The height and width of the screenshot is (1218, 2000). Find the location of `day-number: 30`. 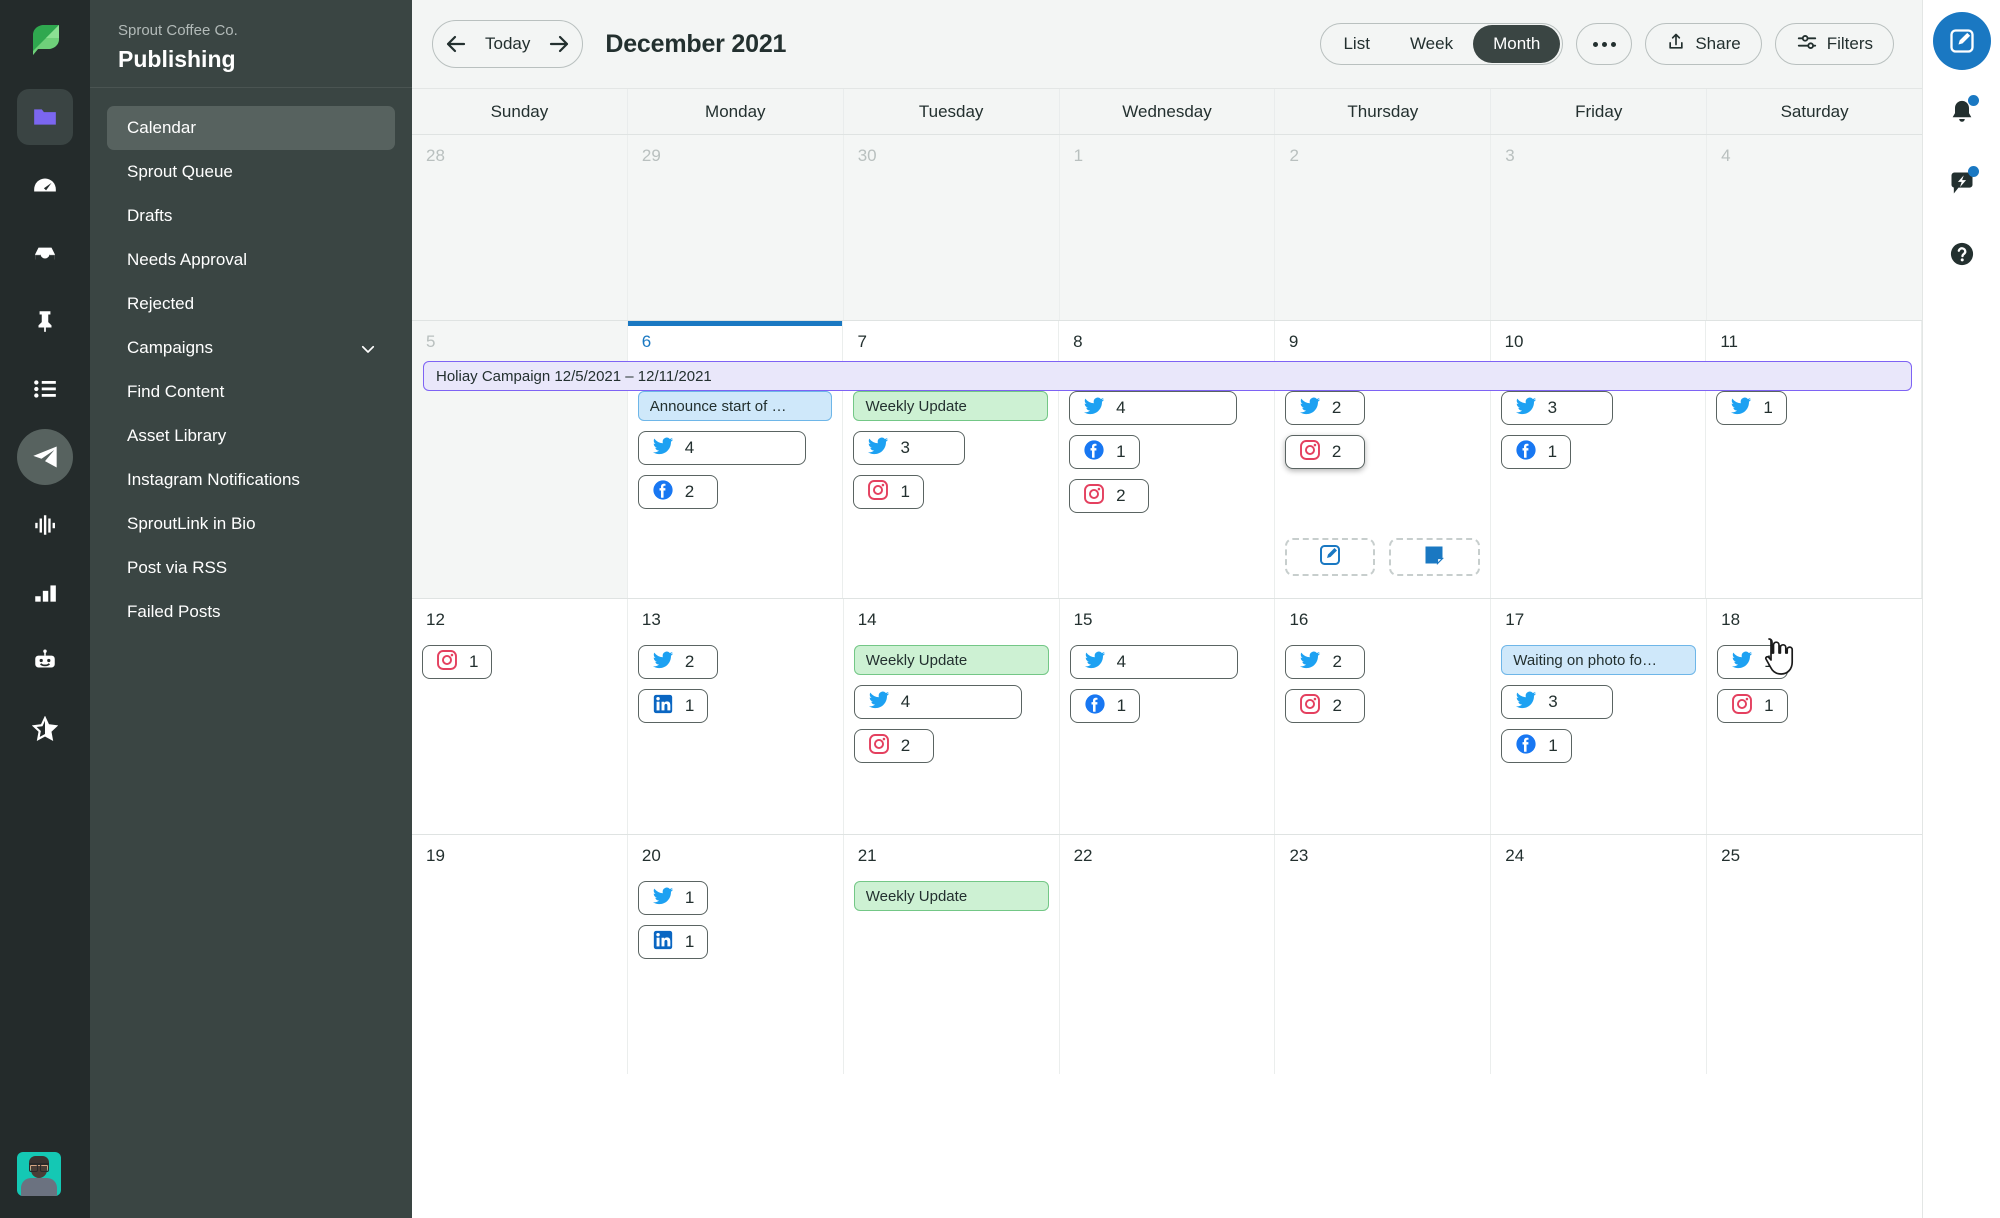

day-number: 30 is located at coordinates (951, 156).